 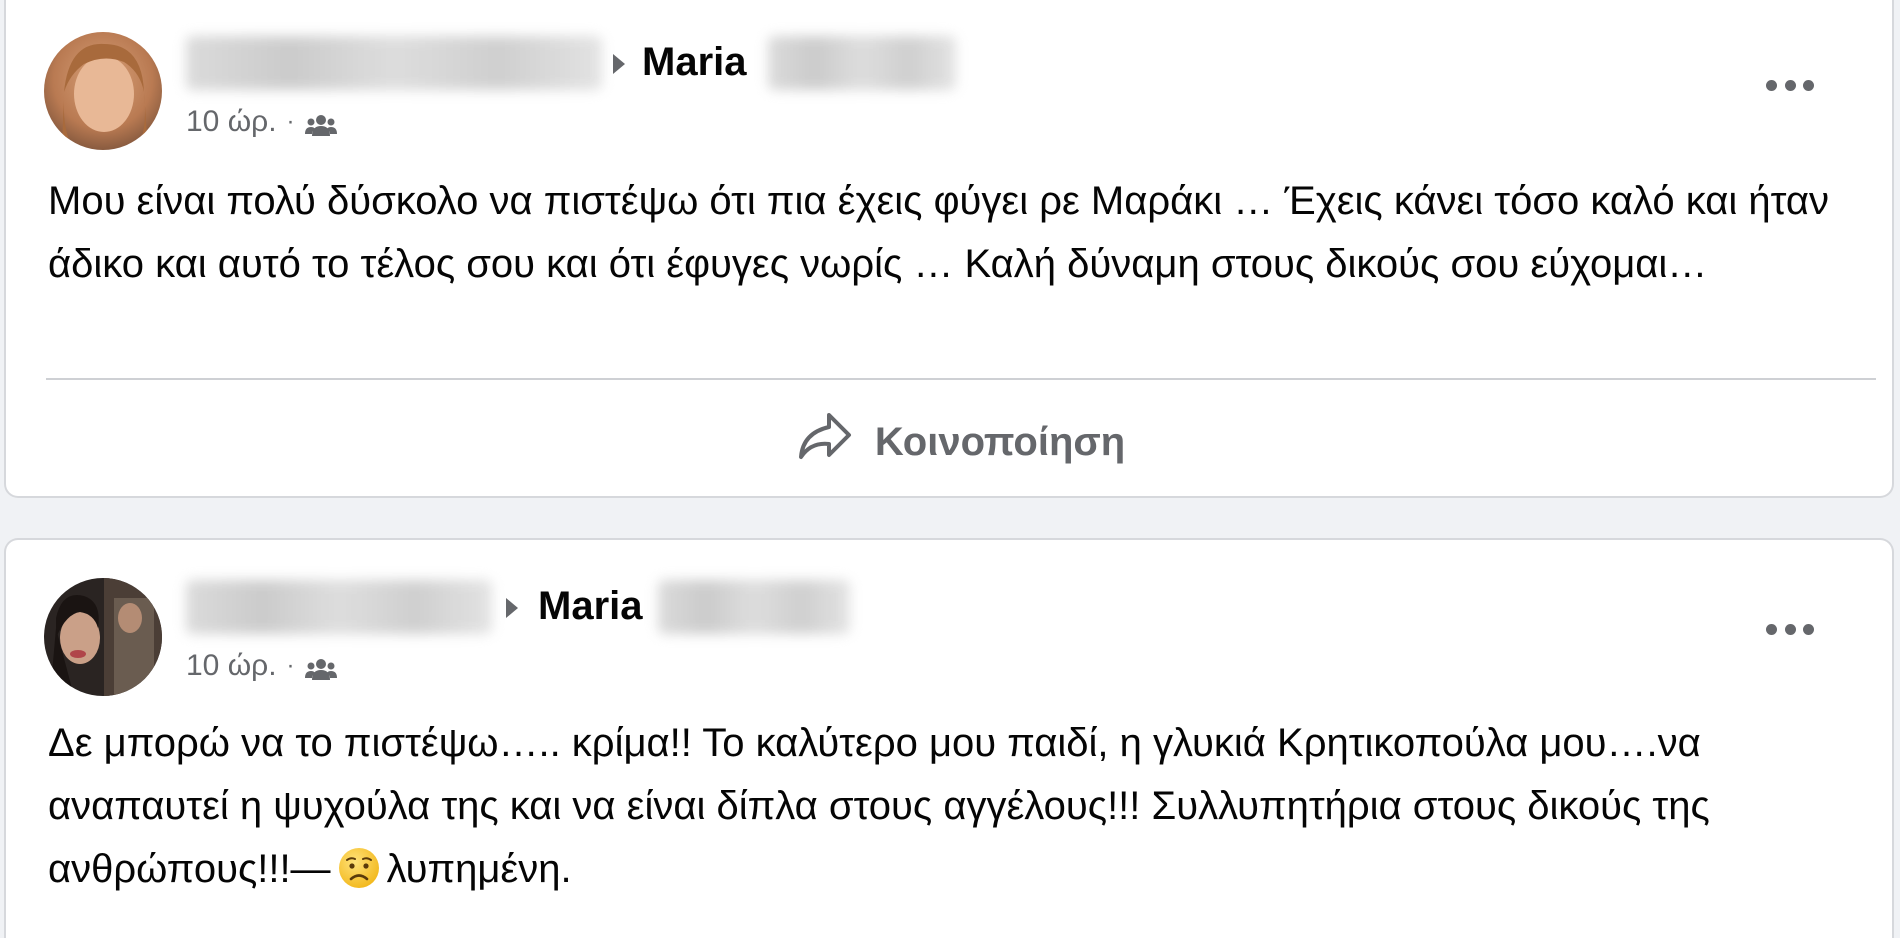 I want to click on feeling-label: λυπημένη., so click(x=479, y=869).